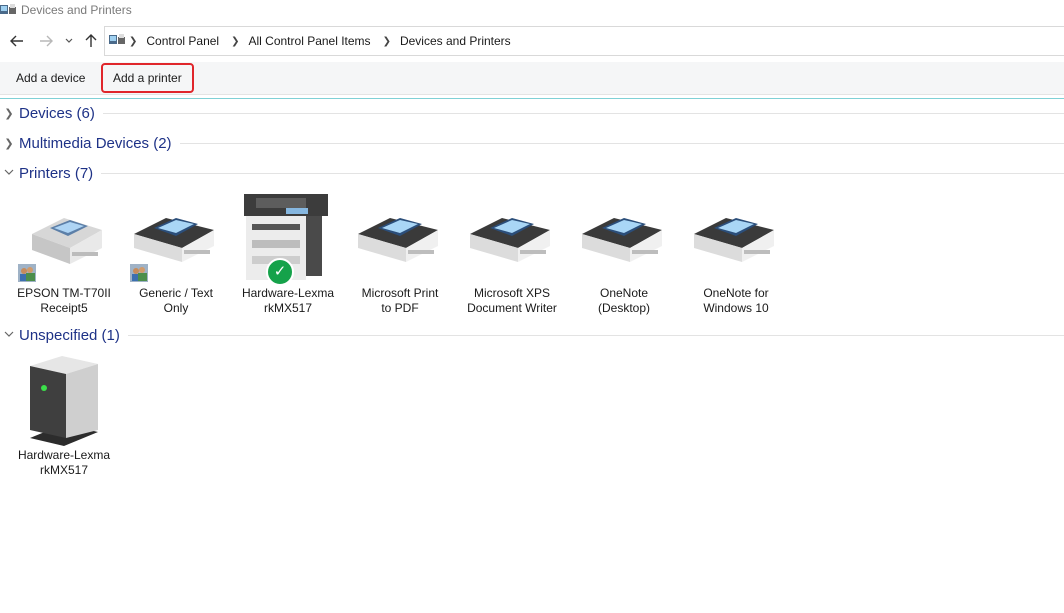 The height and width of the screenshot is (613, 1064). What do you see at coordinates (57, 113) in the screenshot?
I see `group-title: Devices (6)` at bounding box center [57, 113].